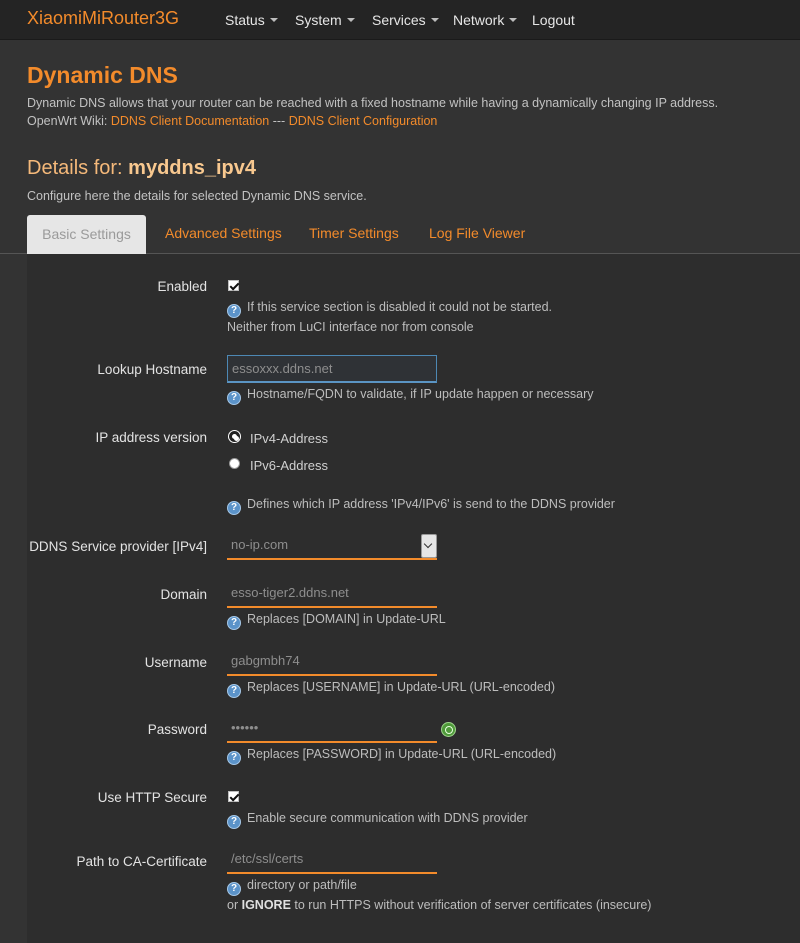 This screenshot has height=943, width=800. Describe the element at coordinates (190, 121) in the screenshot. I see `ddns-docs-link: DDNS Client Documentation` at that location.